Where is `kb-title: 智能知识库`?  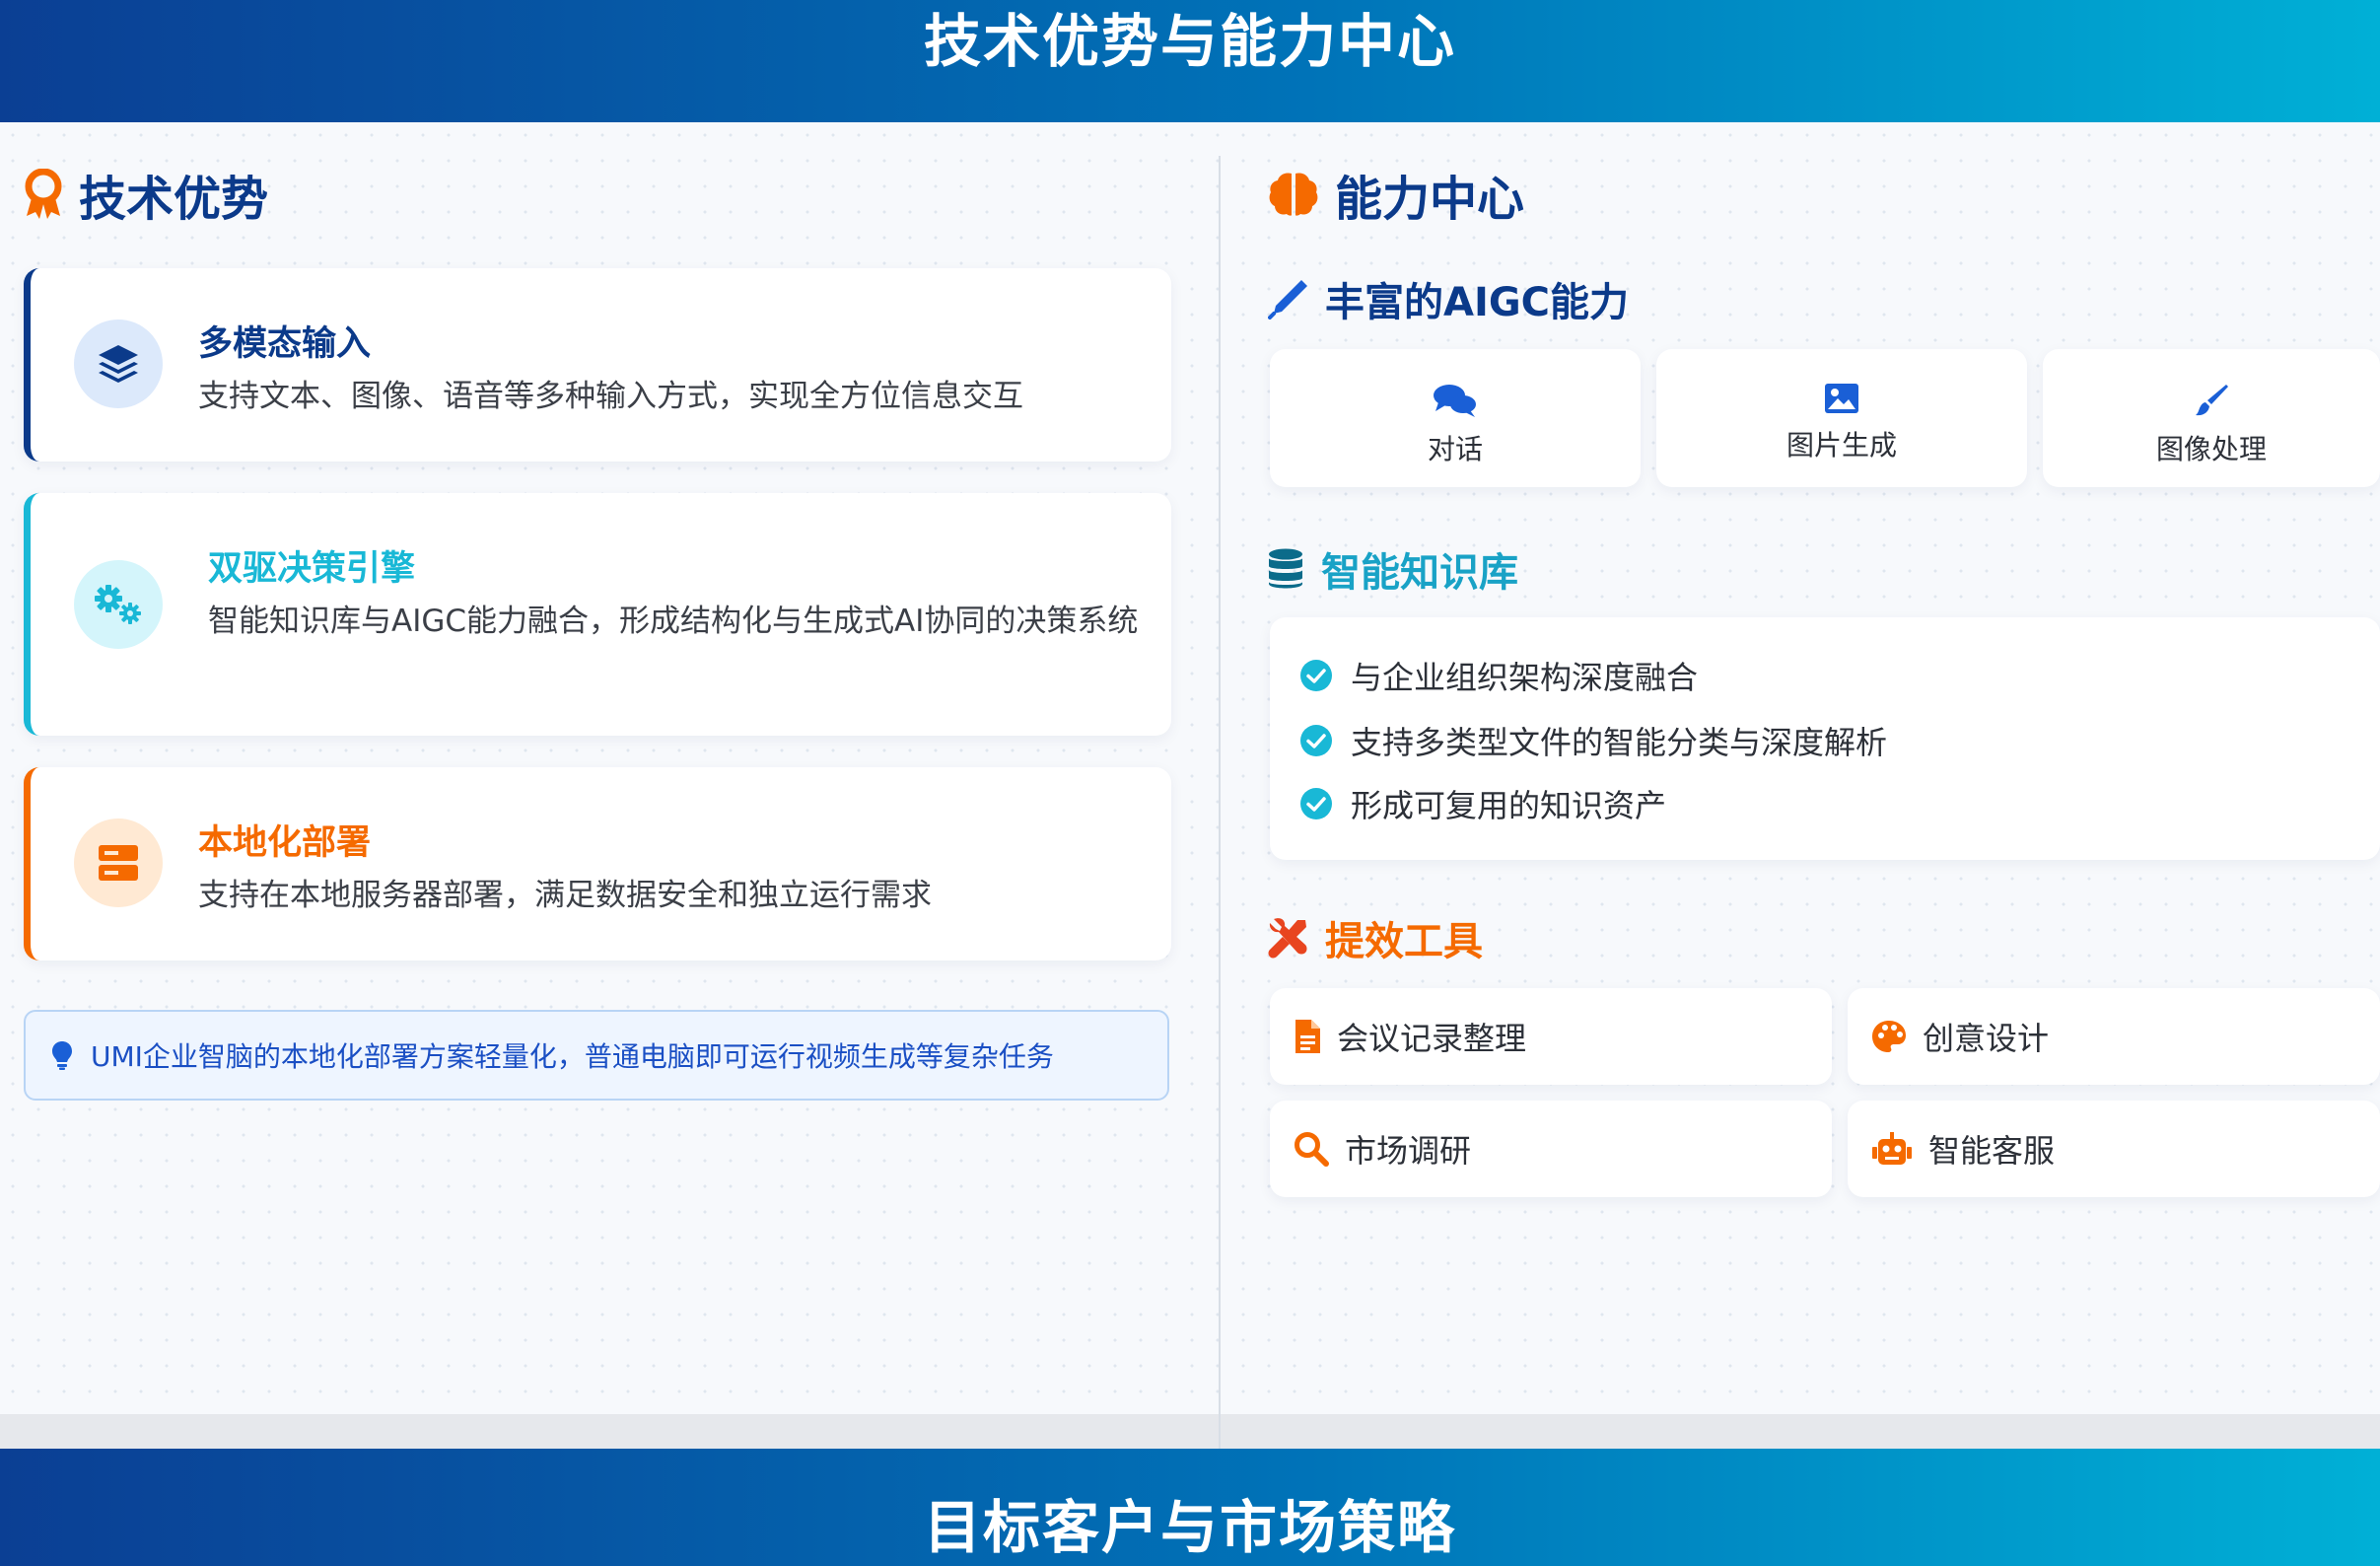 kb-title: 智能知识库 is located at coordinates (1419, 573).